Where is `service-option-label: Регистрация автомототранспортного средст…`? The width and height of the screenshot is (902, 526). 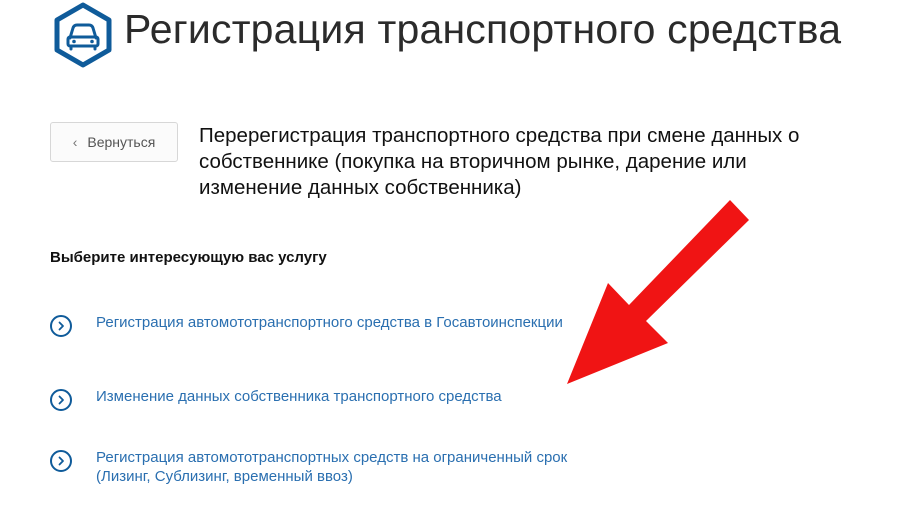
service-option-label: Регистрация автомототранспортного средст… is located at coordinates (356, 322).